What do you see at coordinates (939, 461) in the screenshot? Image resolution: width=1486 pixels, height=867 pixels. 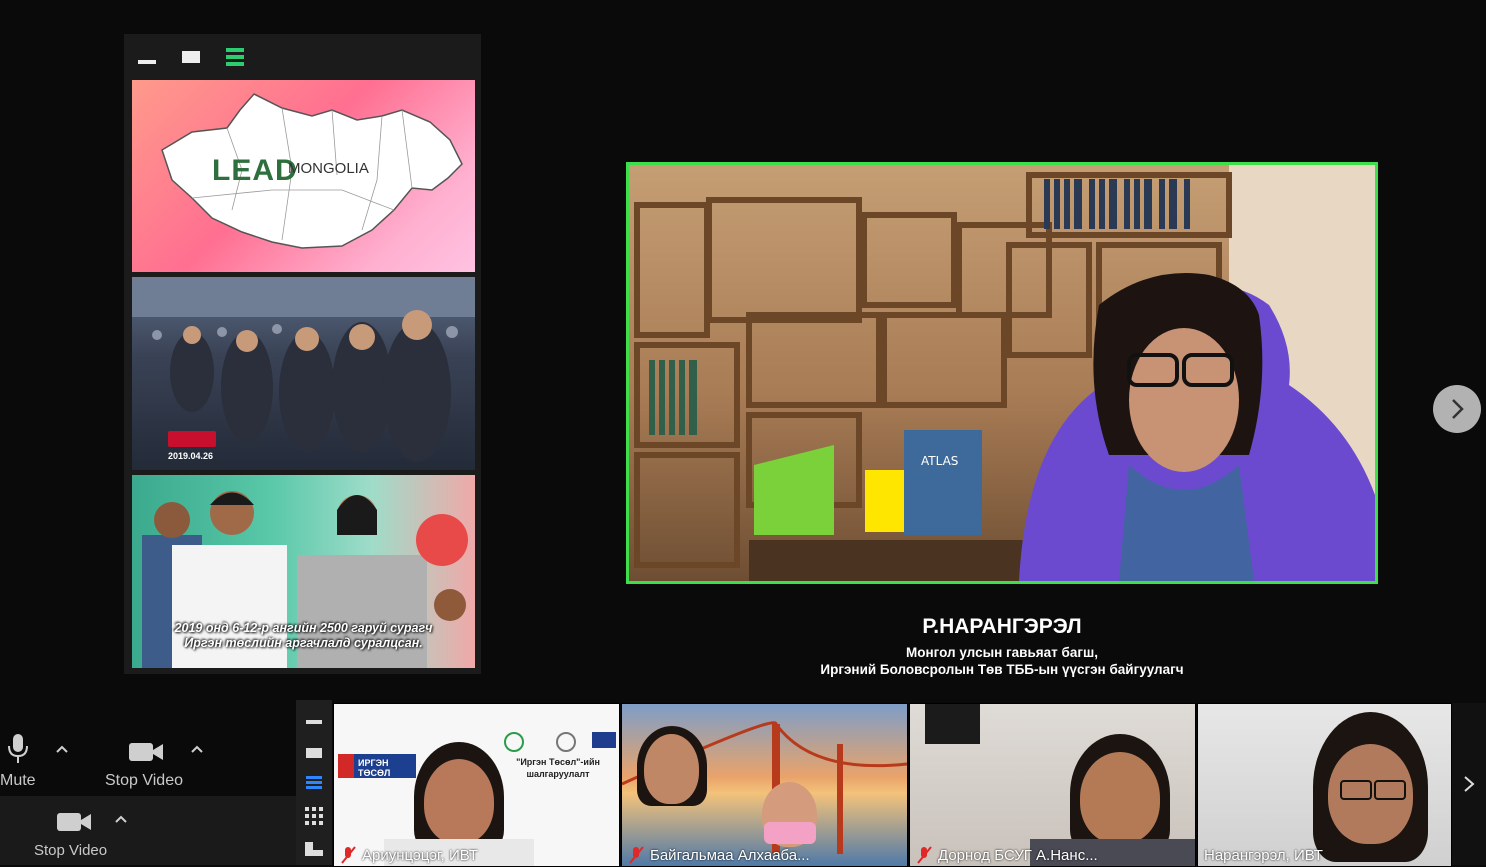 I see `atlas-book-title: ATLAS` at bounding box center [939, 461].